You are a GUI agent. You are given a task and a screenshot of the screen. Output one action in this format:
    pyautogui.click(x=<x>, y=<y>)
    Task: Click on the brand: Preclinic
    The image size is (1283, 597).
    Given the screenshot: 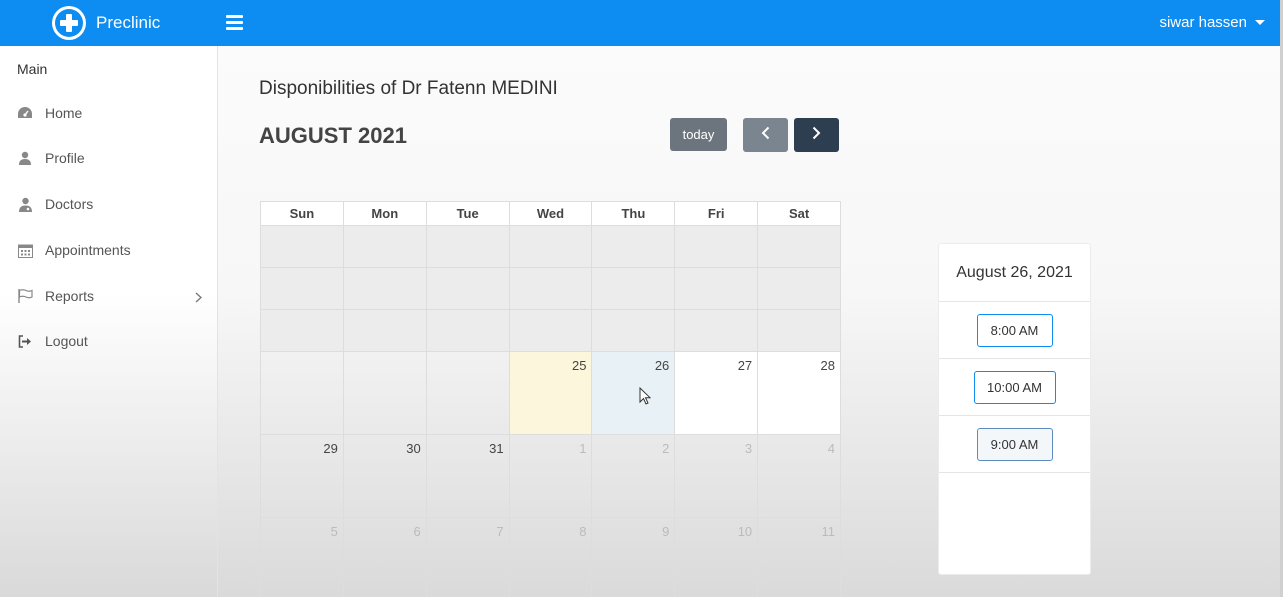 What is the action you would take?
    pyautogui.click(x=106, y=23)
    